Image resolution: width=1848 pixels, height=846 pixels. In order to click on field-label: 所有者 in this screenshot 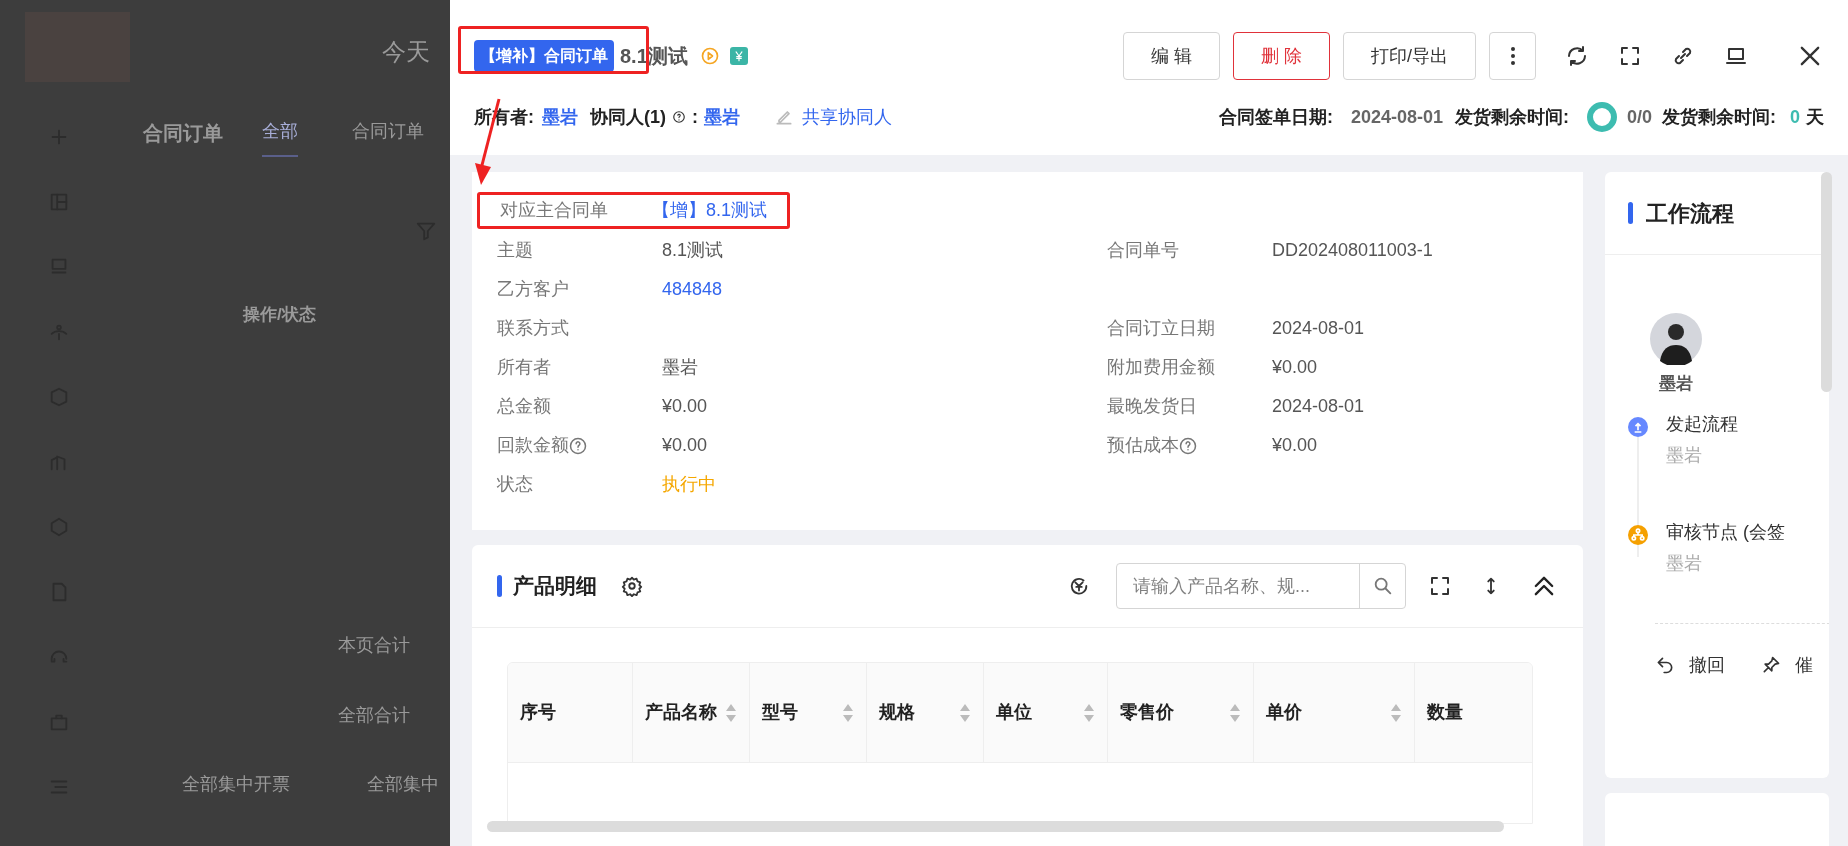, I will do `click(524, 367)`.